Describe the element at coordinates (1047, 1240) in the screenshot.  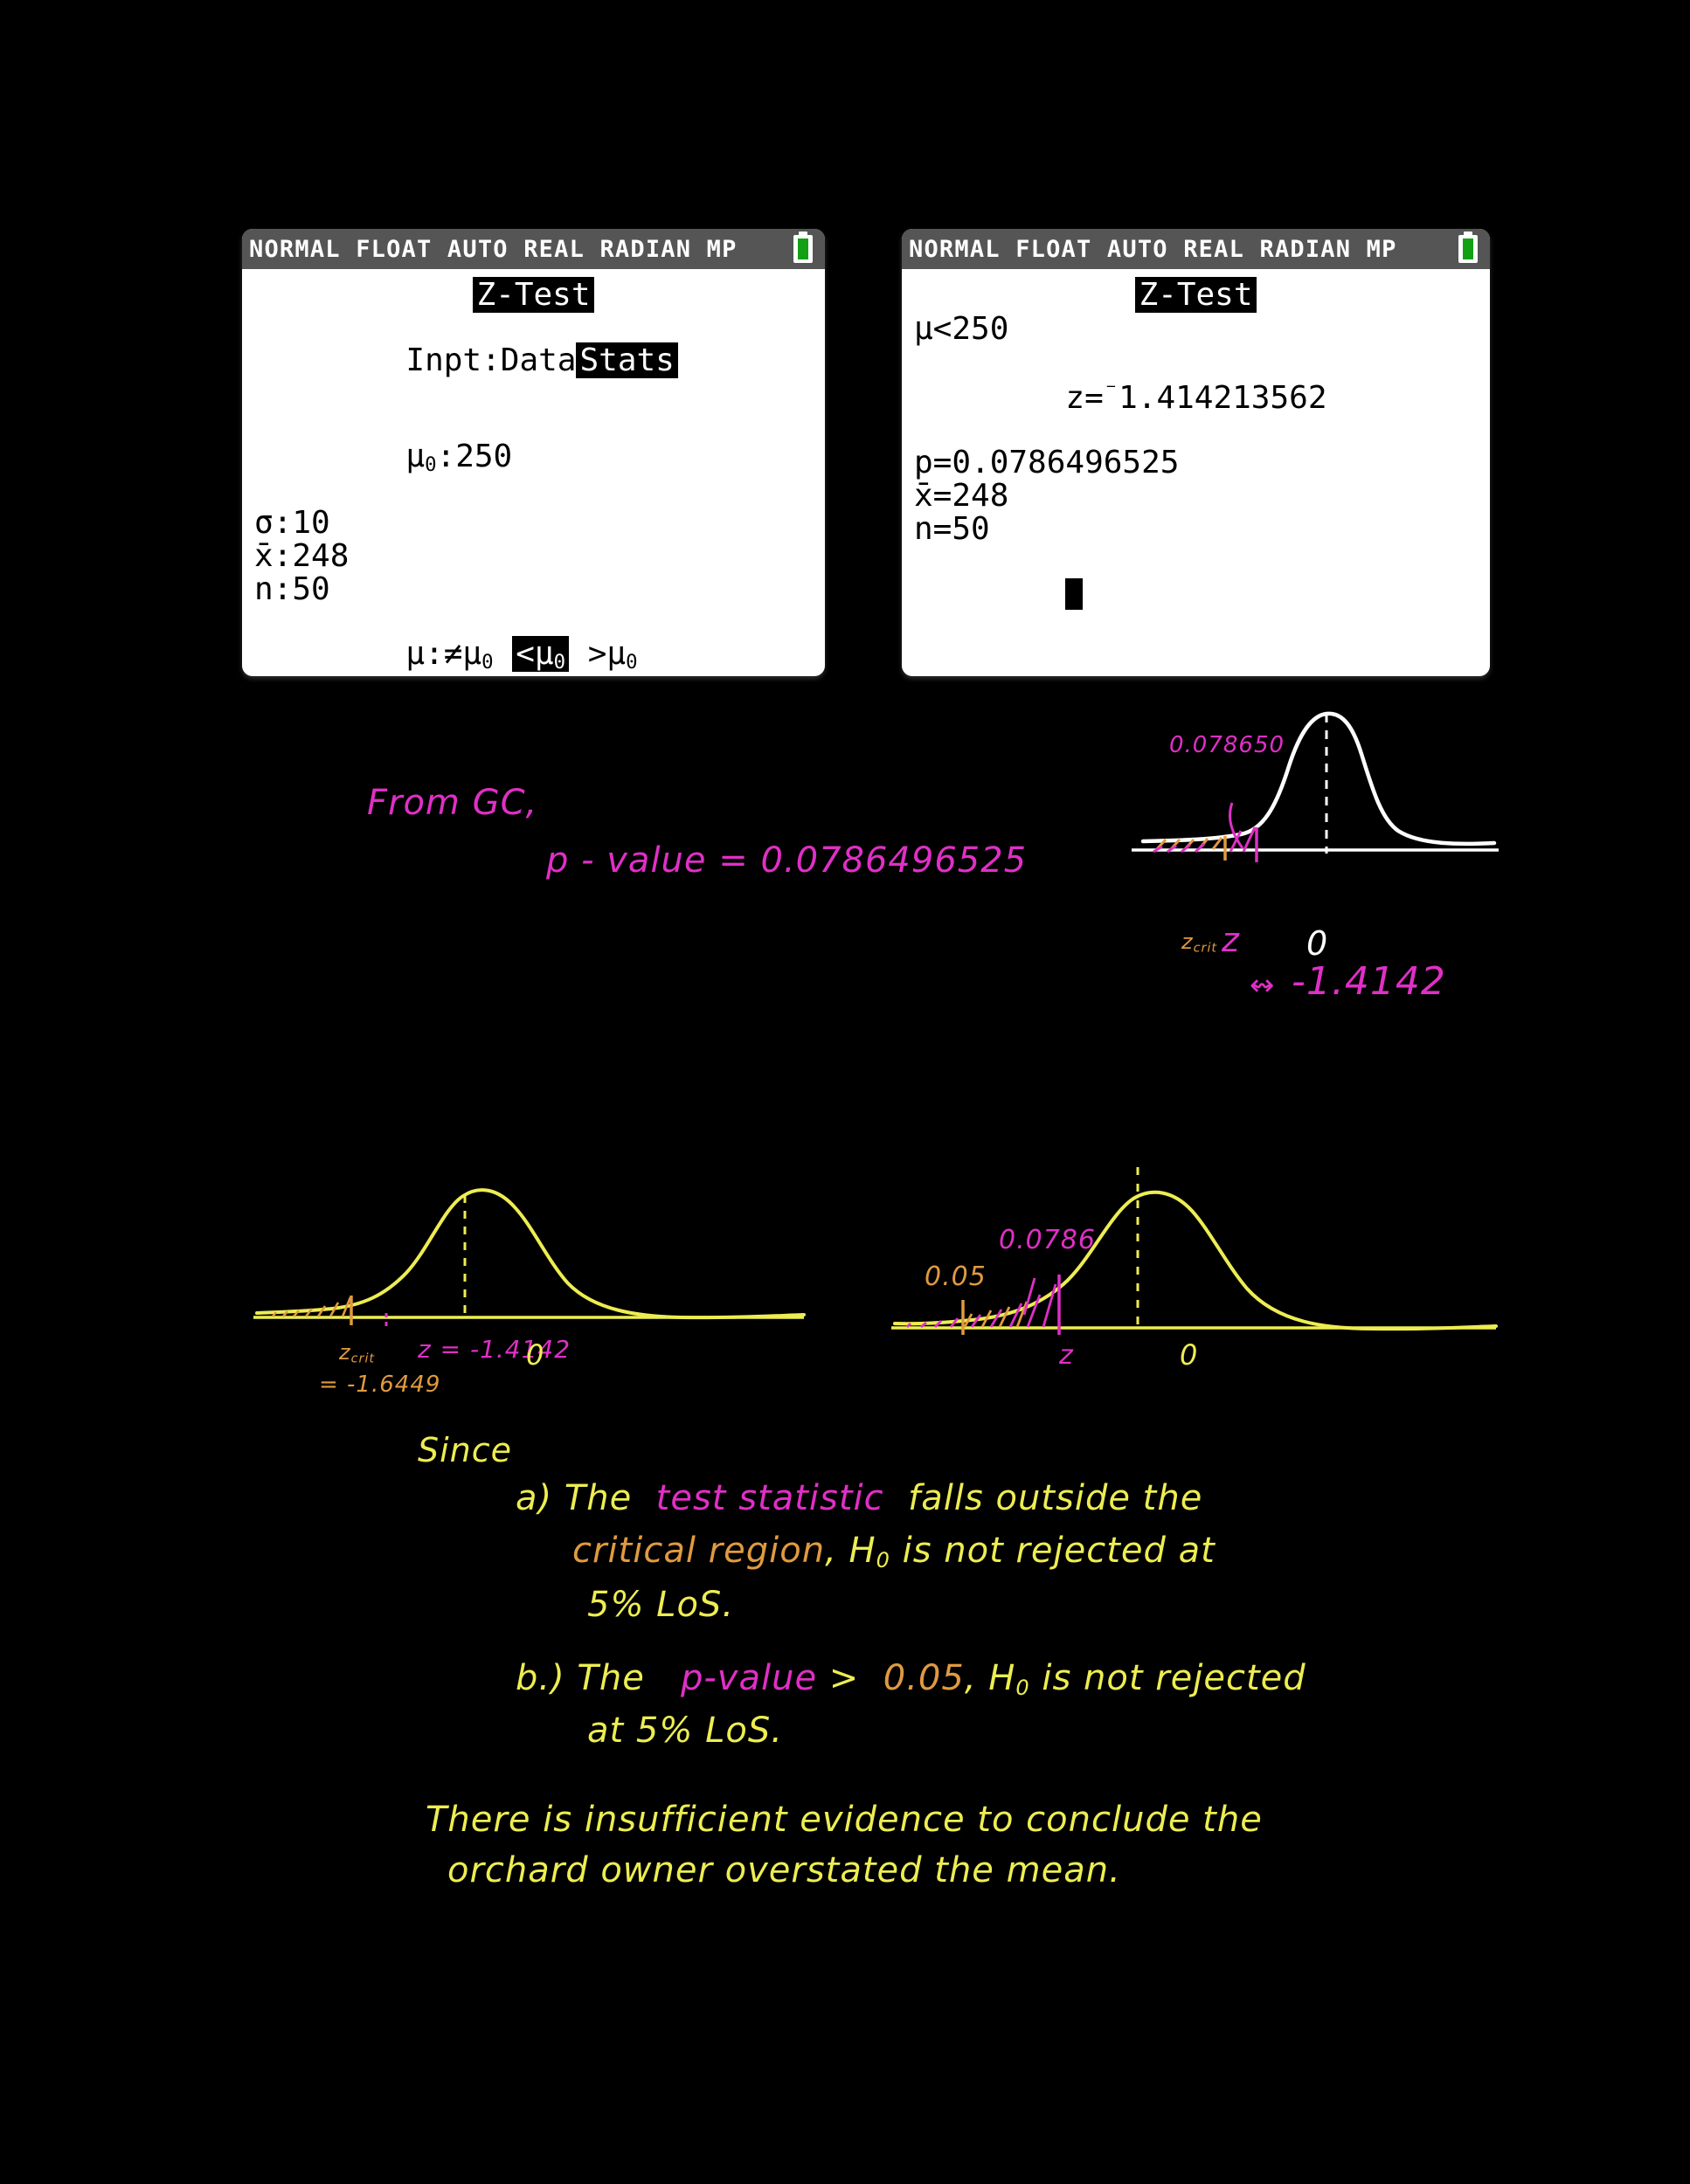
I see `bottom-right-pvalue-label: 0.0786` at that location.